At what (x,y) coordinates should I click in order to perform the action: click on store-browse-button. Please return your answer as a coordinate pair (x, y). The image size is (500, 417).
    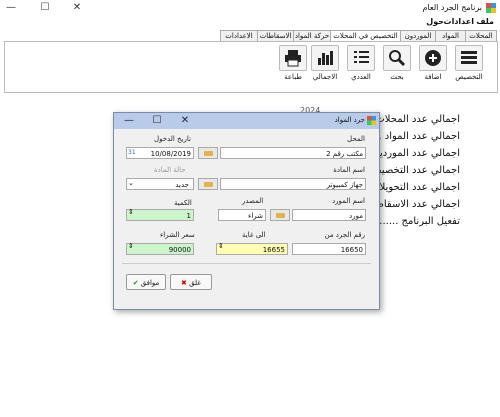
    Looking at the image, I should click on (208, 153).